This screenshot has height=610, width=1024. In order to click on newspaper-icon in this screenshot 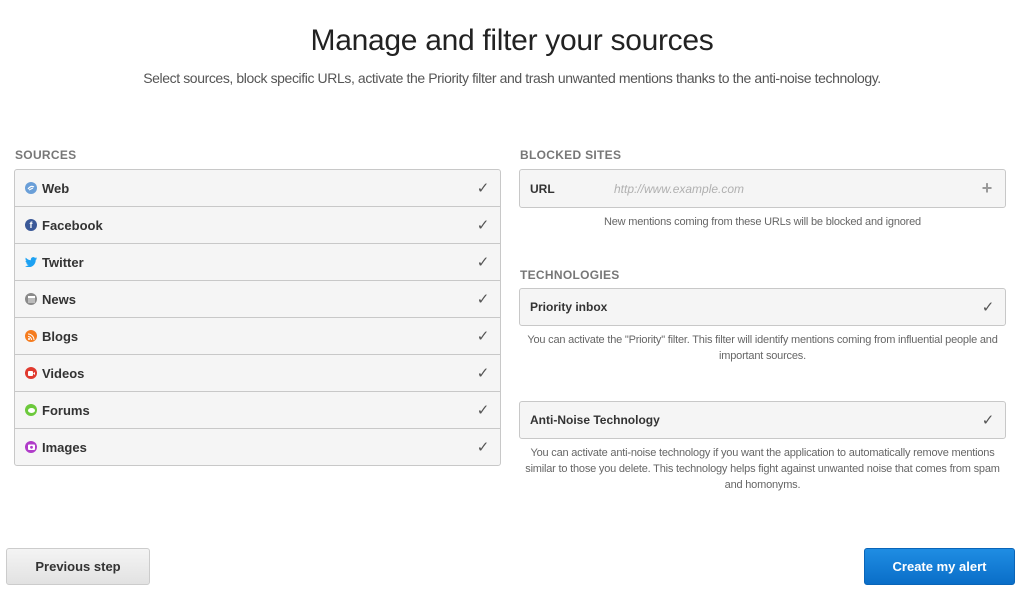, I will do `click(31, 299)`.